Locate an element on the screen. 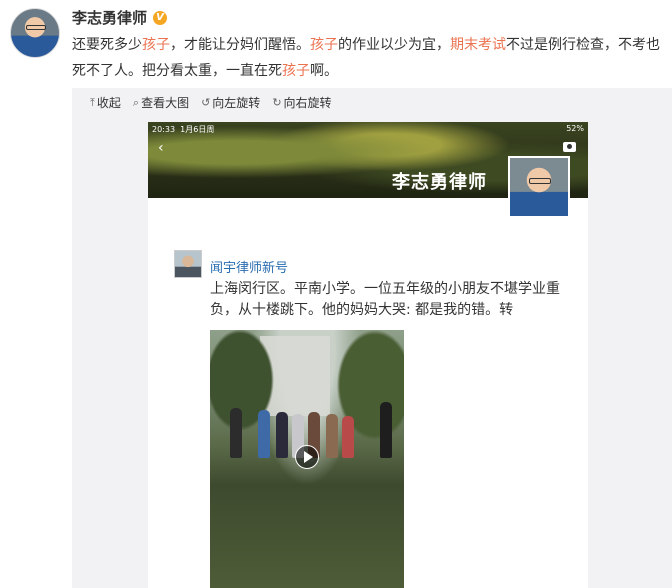 This screenshot has width=672, height=588. repost-avatar is located at coordinates (188, 264).